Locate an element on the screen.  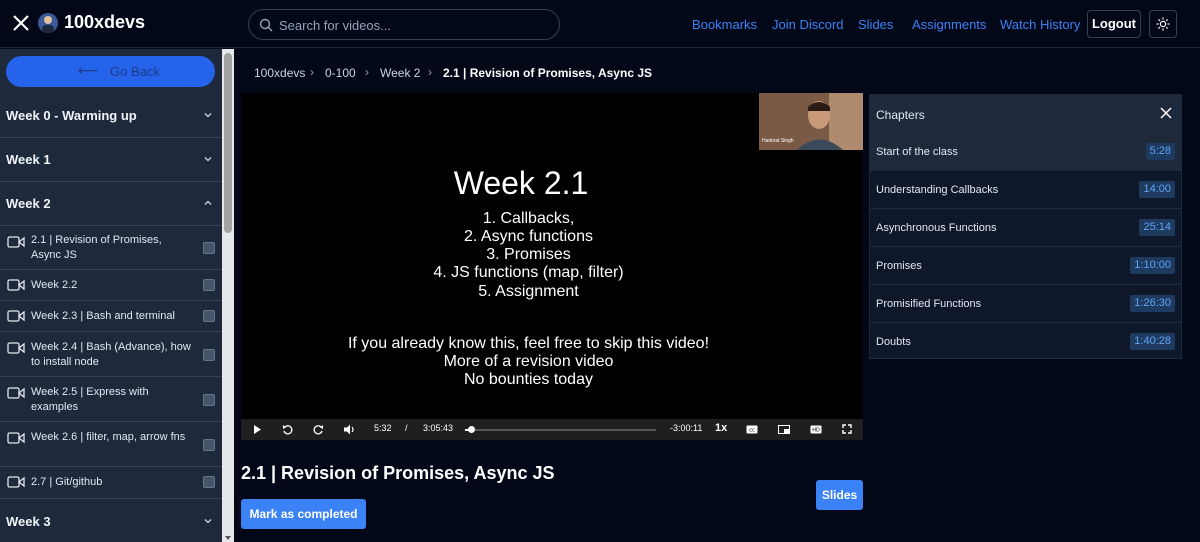
list-item: Week 2.5 | Express with examples is located at coordinates (111, 399).